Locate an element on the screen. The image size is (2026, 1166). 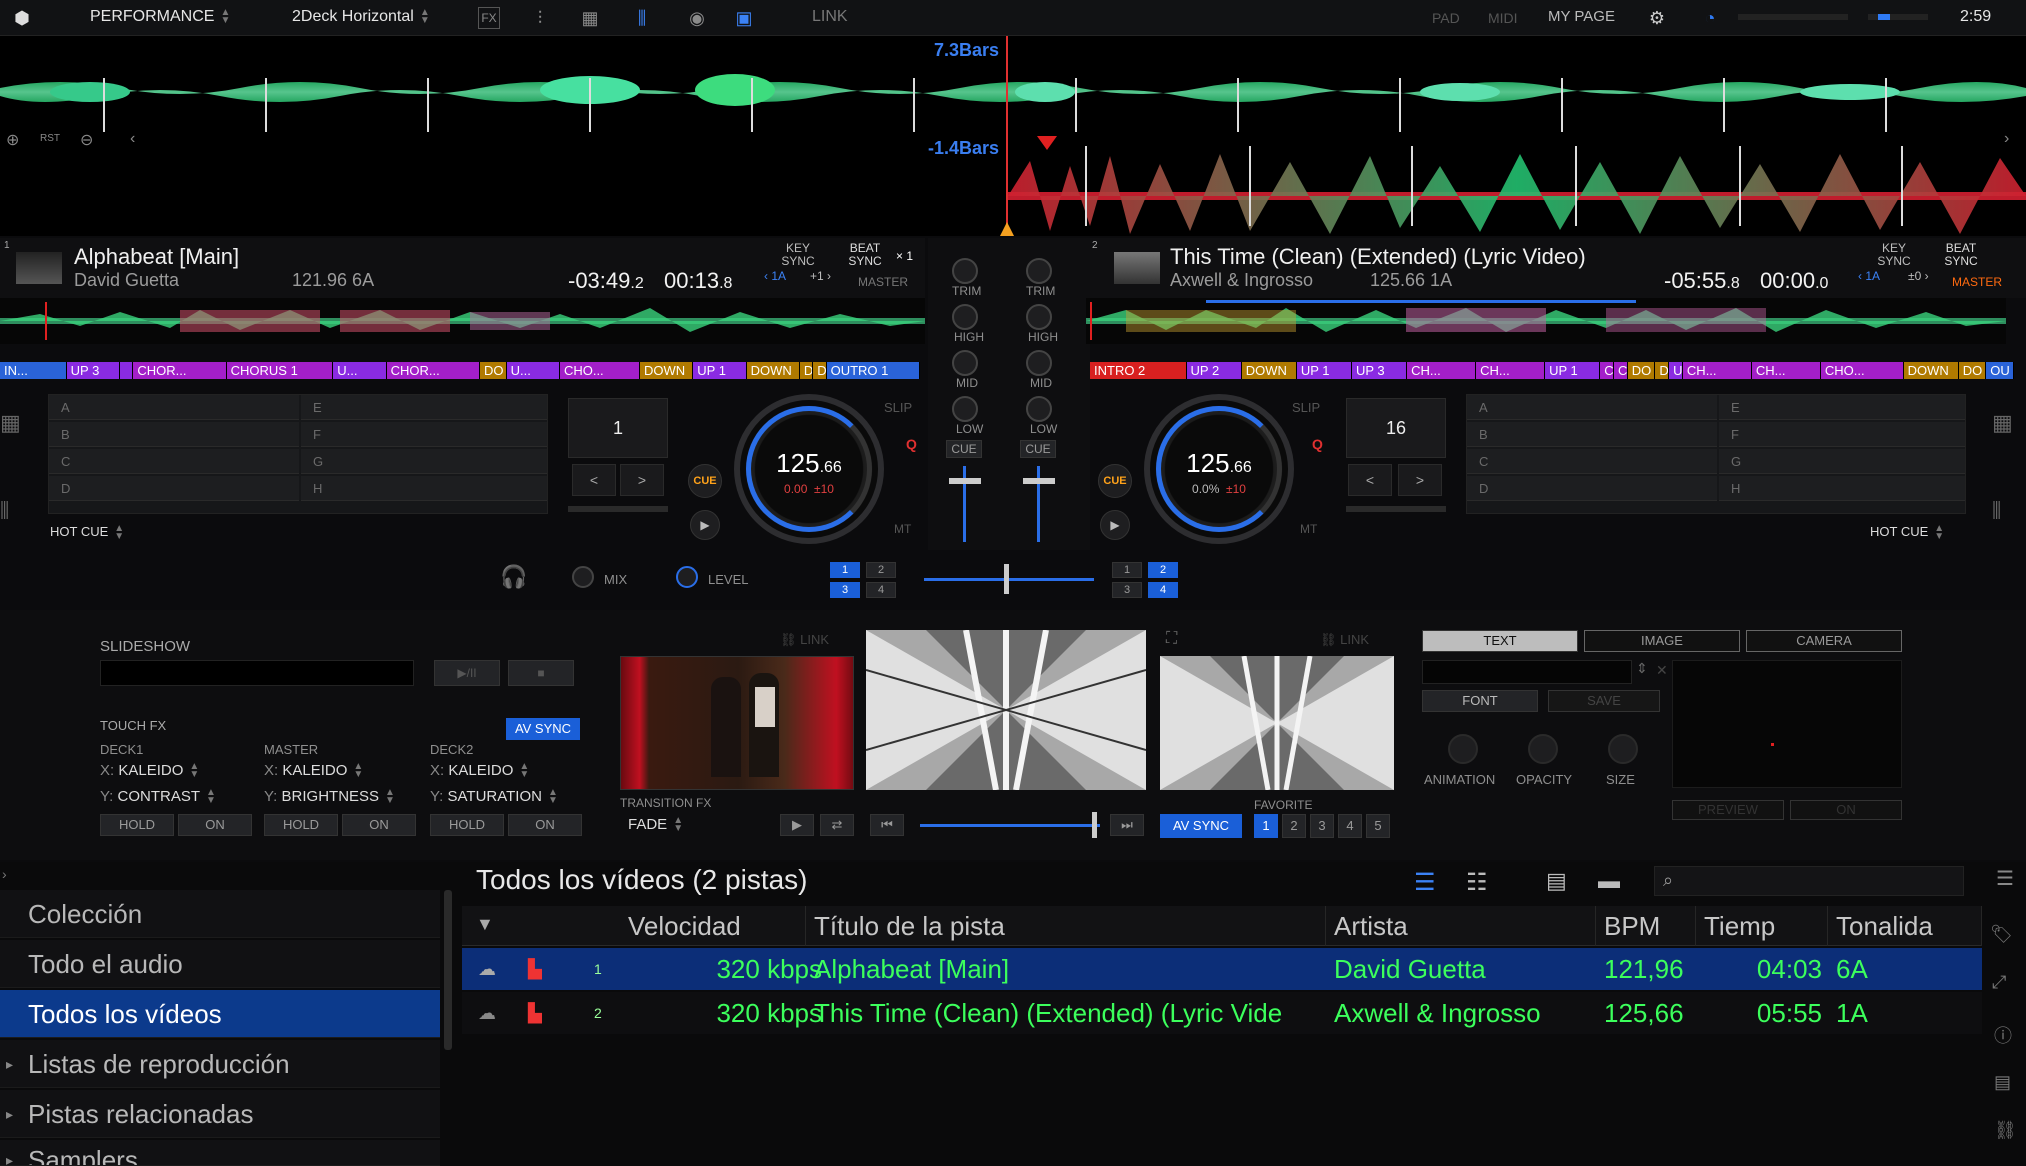
tab-text: TEXT is located at coordinates (1500, 641).